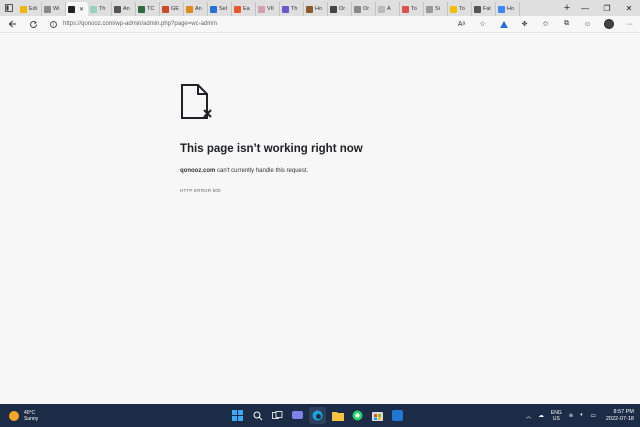 Image resolution: width=640 pixels, height=427 pixels. I want to click on tab-actions-button, so click(9, 8).